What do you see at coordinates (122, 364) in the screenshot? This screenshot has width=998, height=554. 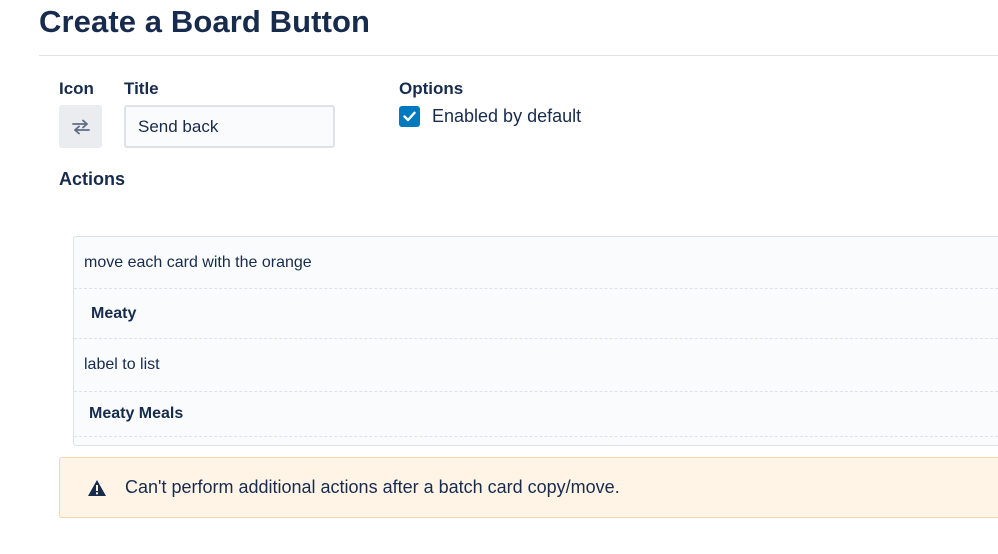 I see `action-text: label to list` at bounding box center [122, 364].